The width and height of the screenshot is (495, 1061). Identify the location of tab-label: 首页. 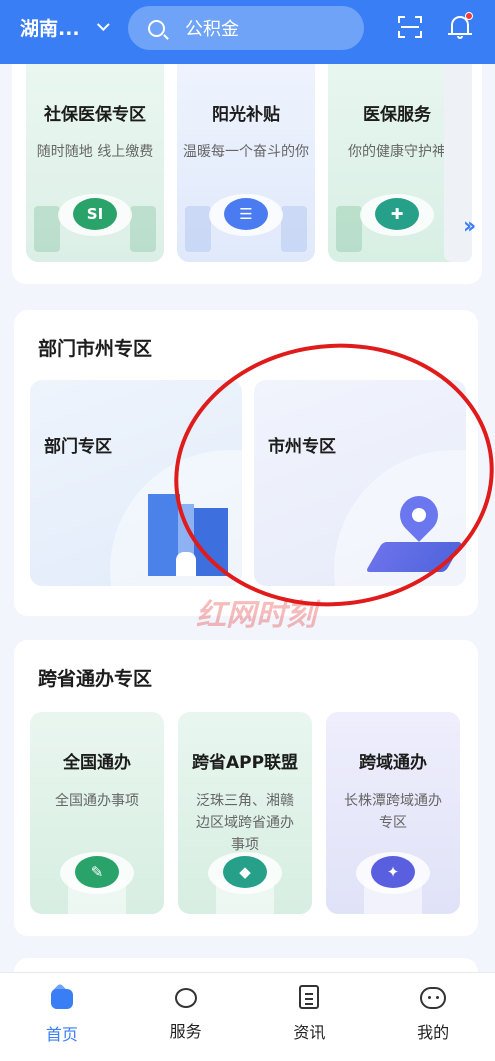
(61, 1034).